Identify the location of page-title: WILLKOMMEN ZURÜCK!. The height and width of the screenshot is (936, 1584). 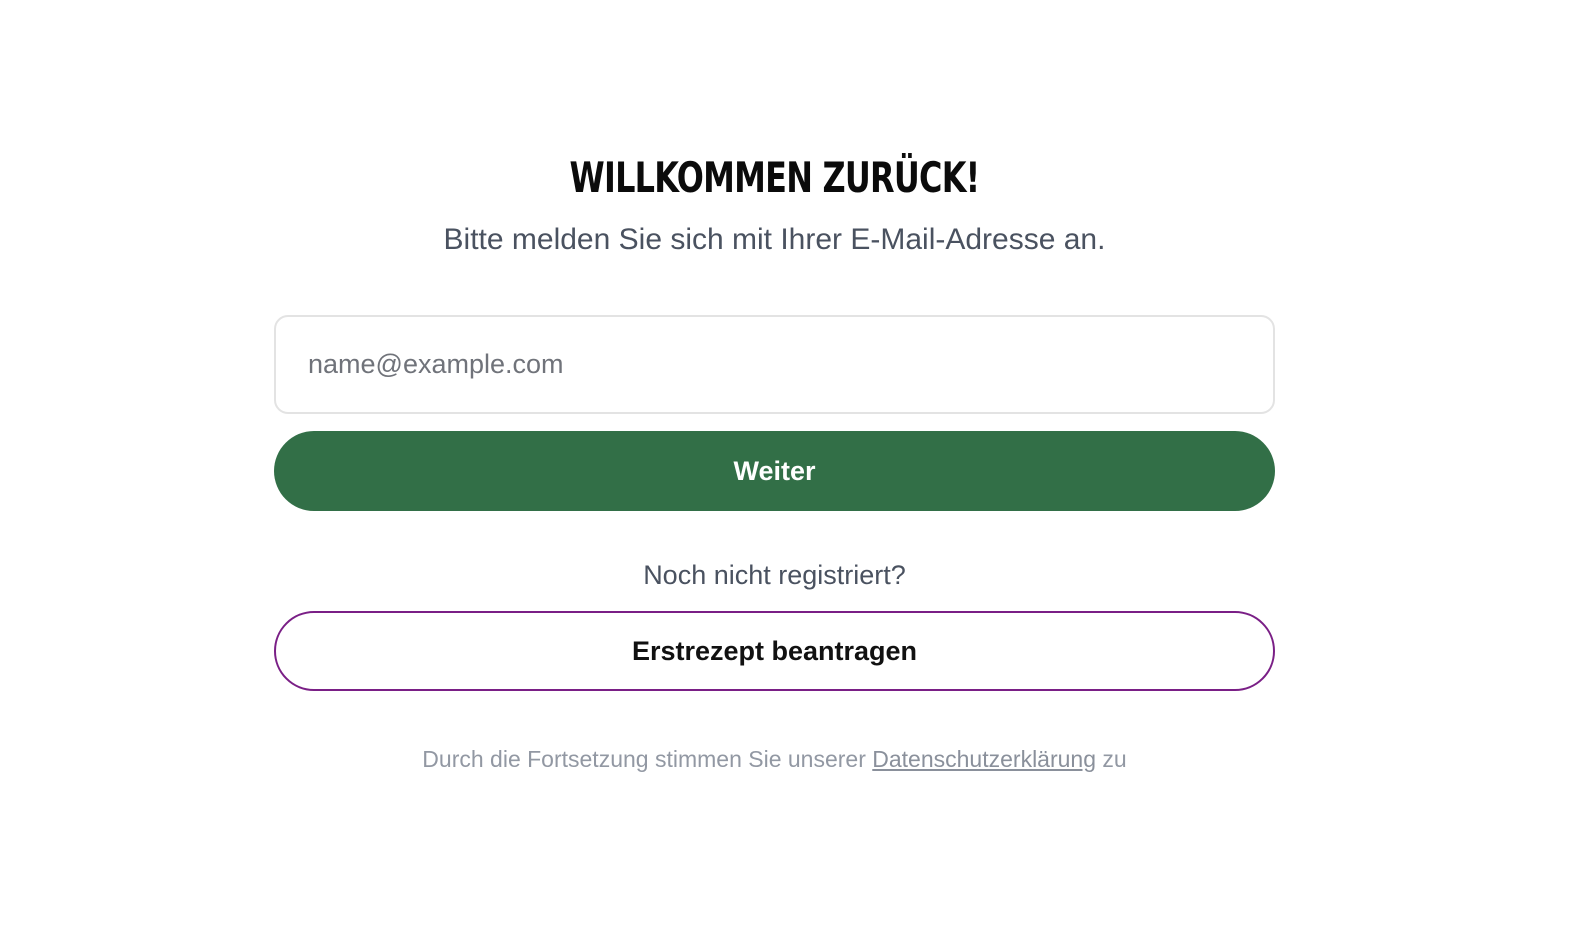
(775, 177).